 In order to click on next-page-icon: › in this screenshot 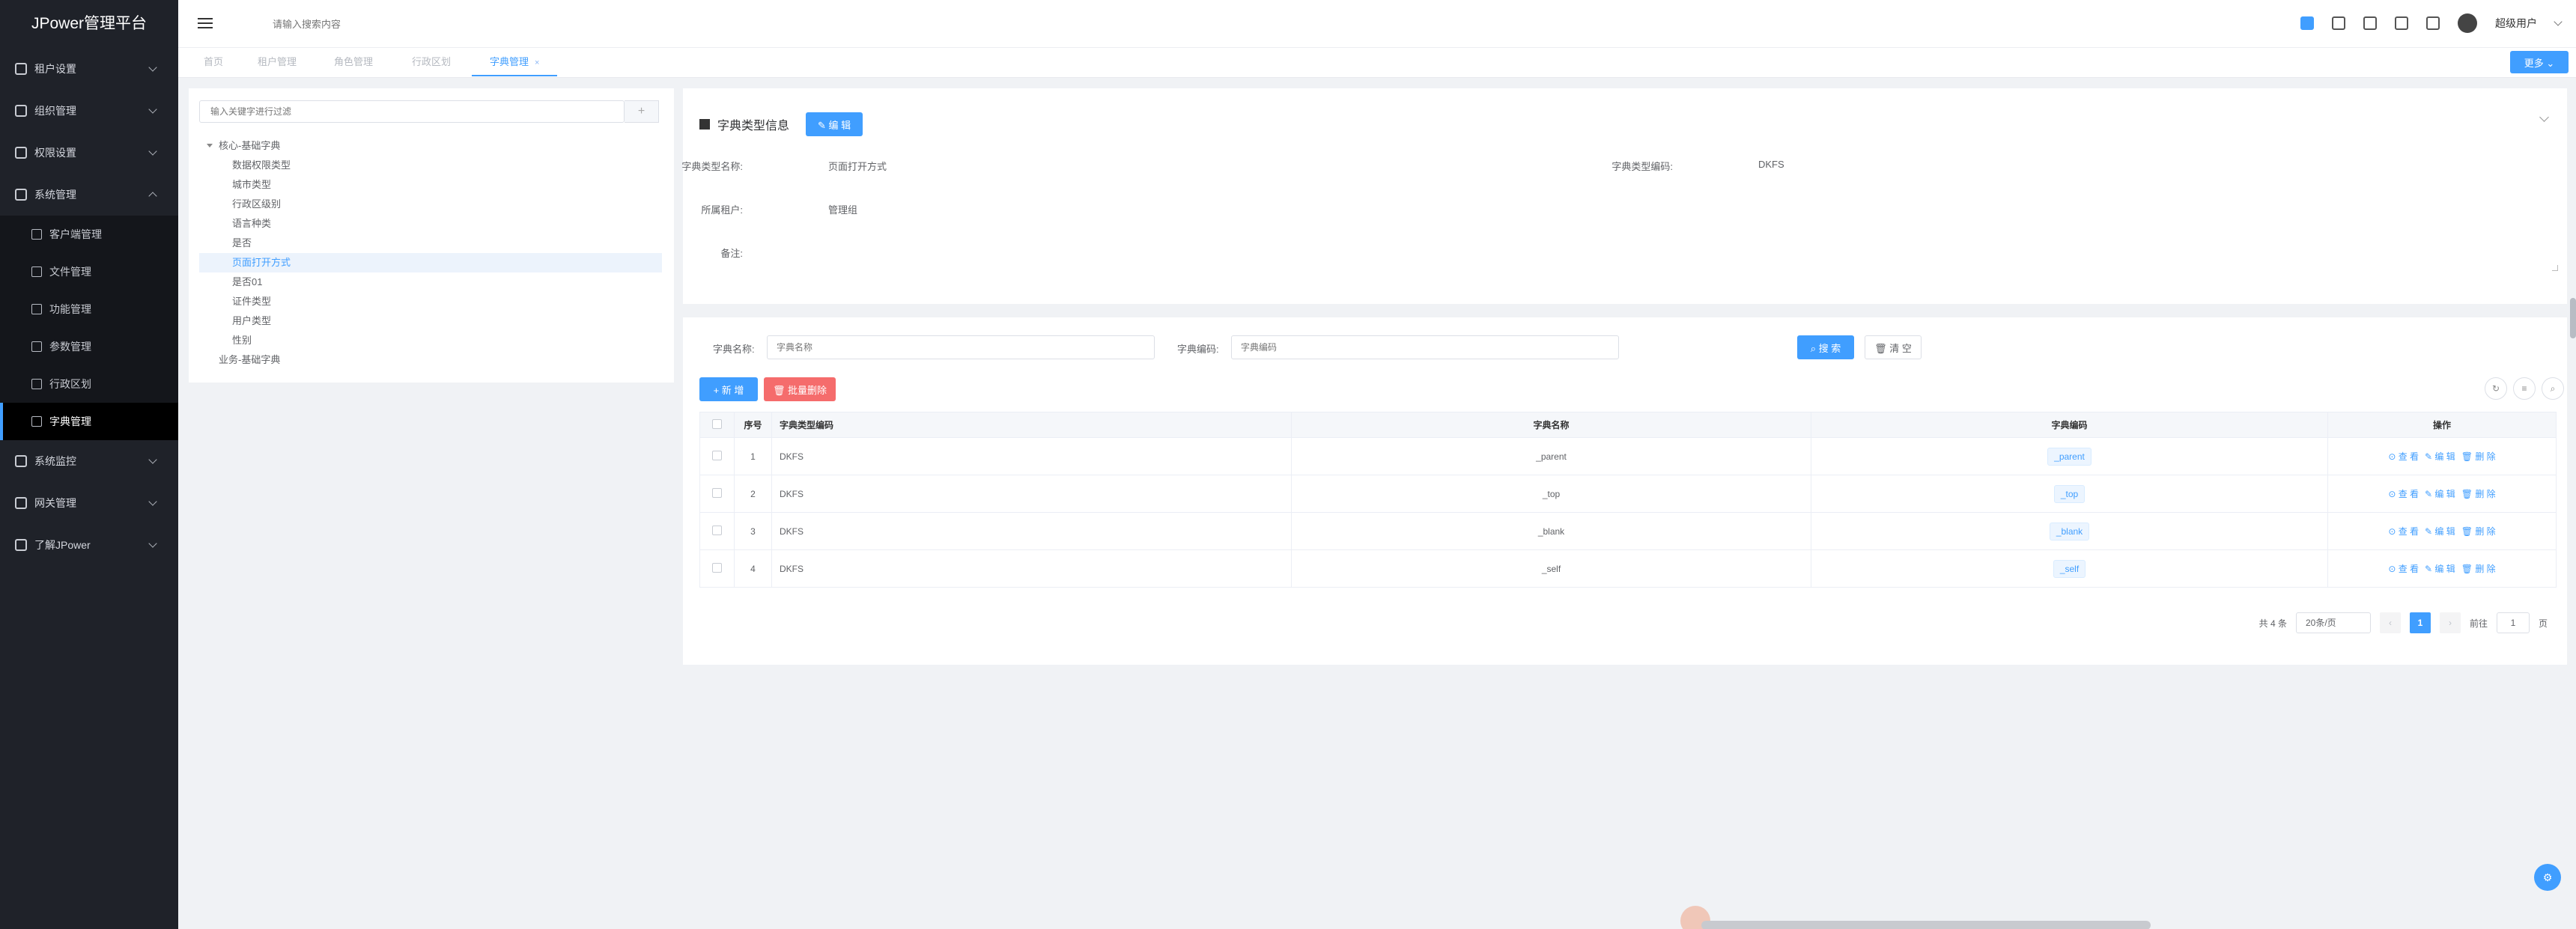, I will do `click(2450, 622)`.